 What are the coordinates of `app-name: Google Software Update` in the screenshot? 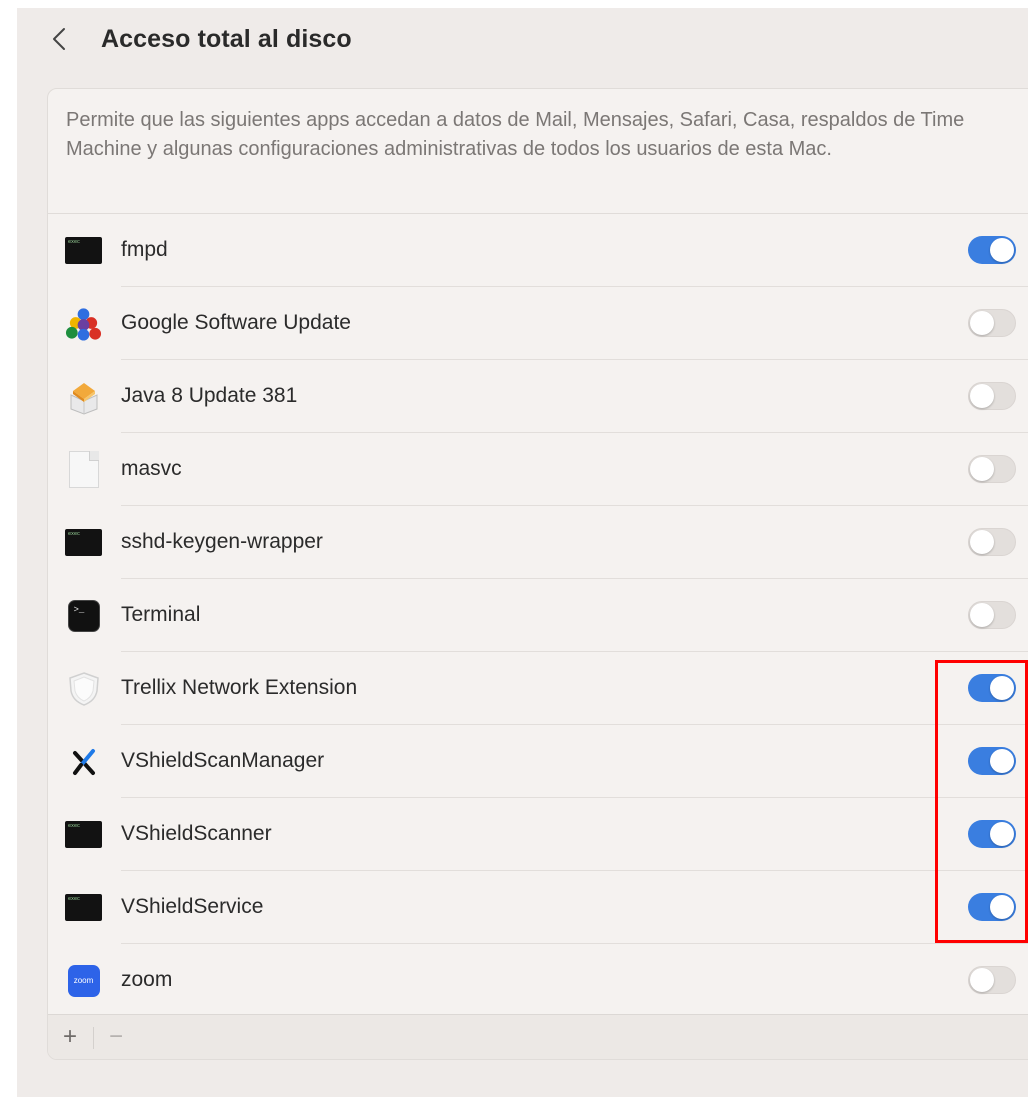 It's located at (236, 322).